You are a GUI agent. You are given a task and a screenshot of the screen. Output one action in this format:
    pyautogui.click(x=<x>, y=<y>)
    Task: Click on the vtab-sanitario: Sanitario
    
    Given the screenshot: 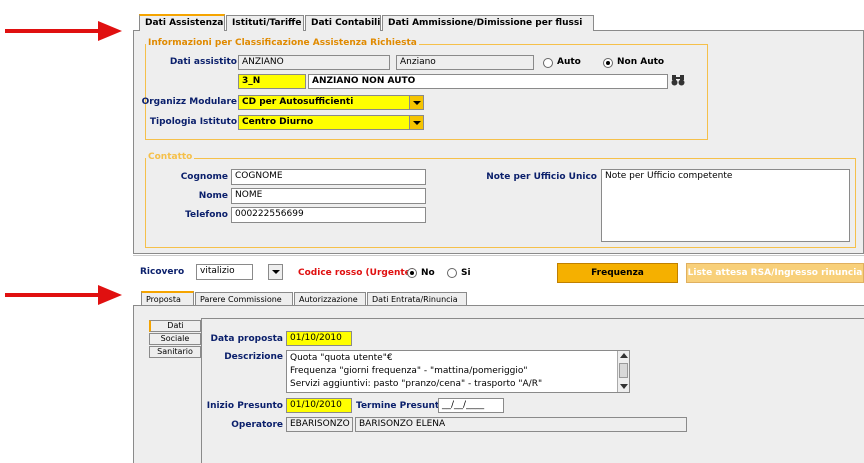 What is the action you would take?
    pyautogui.click(x=175, y=352)
    